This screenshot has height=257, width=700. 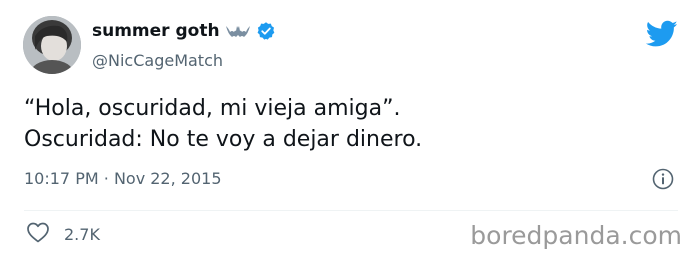 I want to click on user-handle: @NicCageMatch, so click(x=157, y=61).